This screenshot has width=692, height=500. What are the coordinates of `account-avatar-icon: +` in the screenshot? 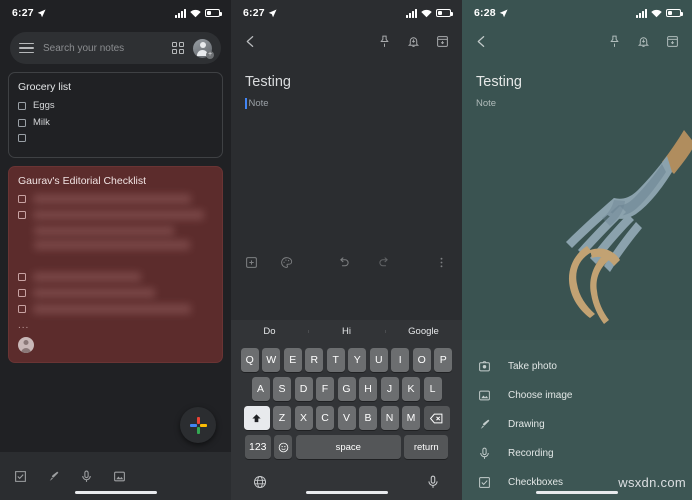 It's located at (203, 48).